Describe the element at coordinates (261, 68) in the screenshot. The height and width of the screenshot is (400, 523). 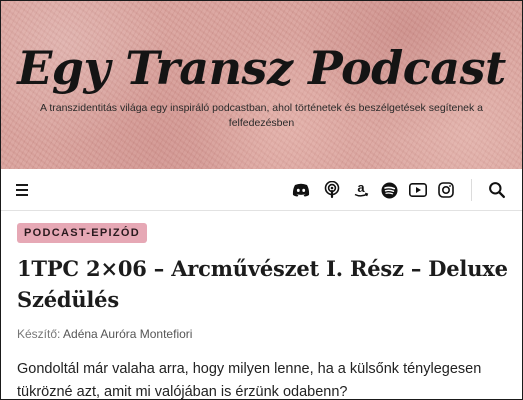
I see `site-title: Egy Transz Podcast` at that location.